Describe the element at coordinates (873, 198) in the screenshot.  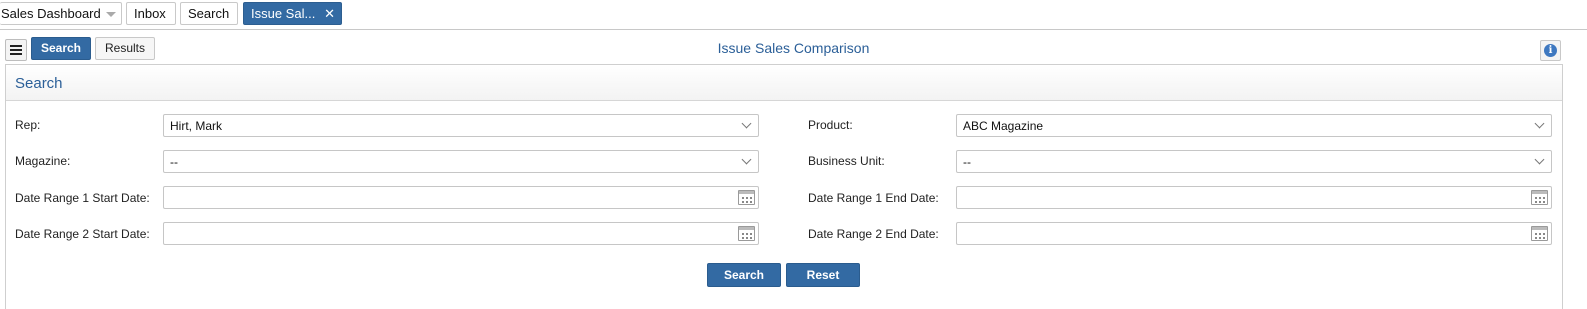
I see `date-range-1-end-label: Date Range 1 End Date:` at that location.